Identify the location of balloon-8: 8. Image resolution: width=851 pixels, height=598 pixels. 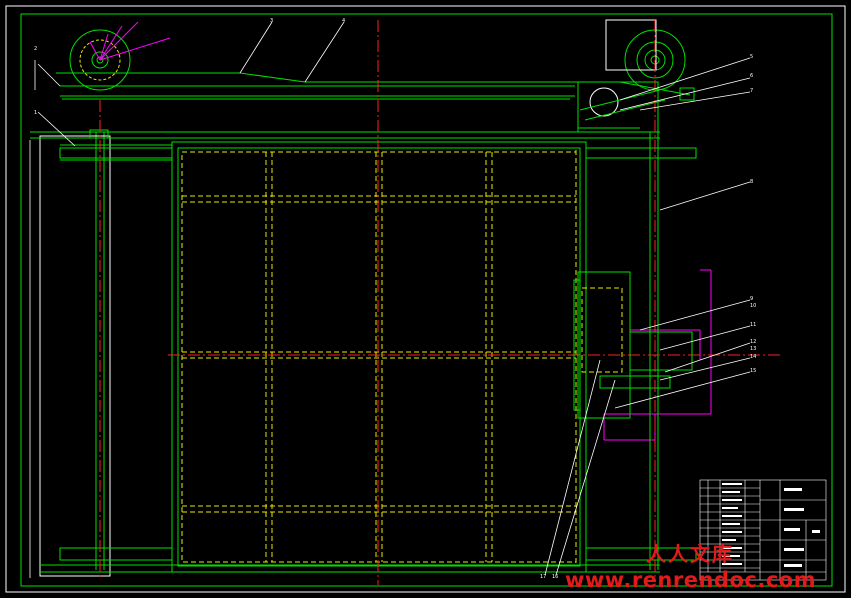
(751, 182).